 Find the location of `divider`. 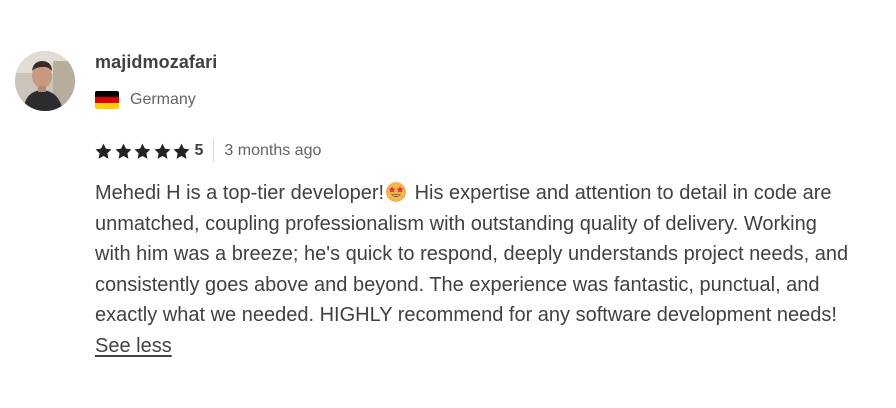

divider is located at coordinates (214, 151).